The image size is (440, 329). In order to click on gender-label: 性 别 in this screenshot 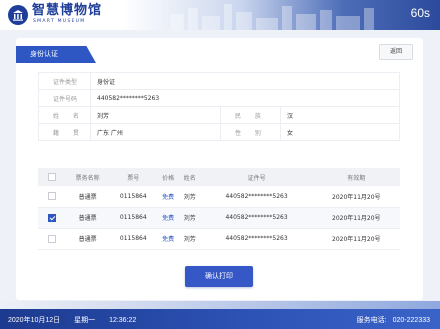, I will do `click(250, 132)`.